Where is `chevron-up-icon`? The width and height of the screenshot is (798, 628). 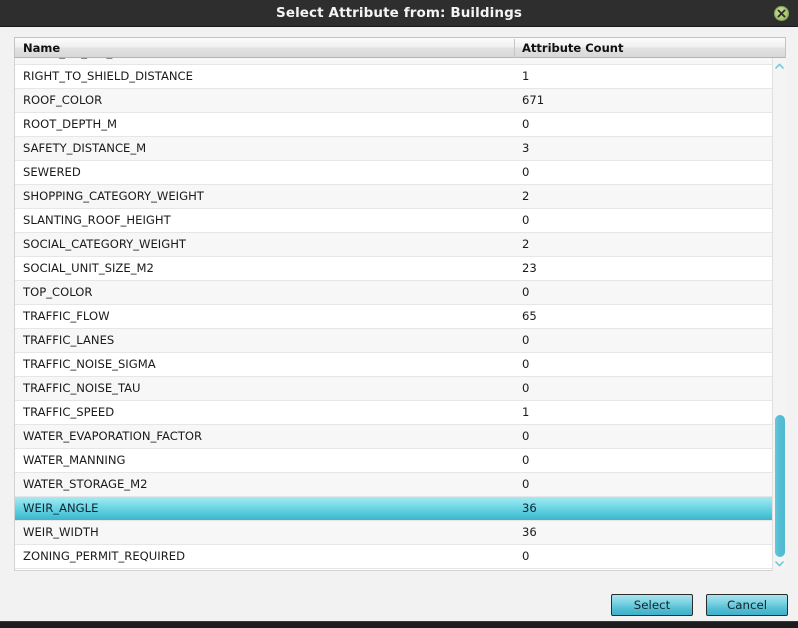 chevron-up-icon is located at coordinates (779, 65).